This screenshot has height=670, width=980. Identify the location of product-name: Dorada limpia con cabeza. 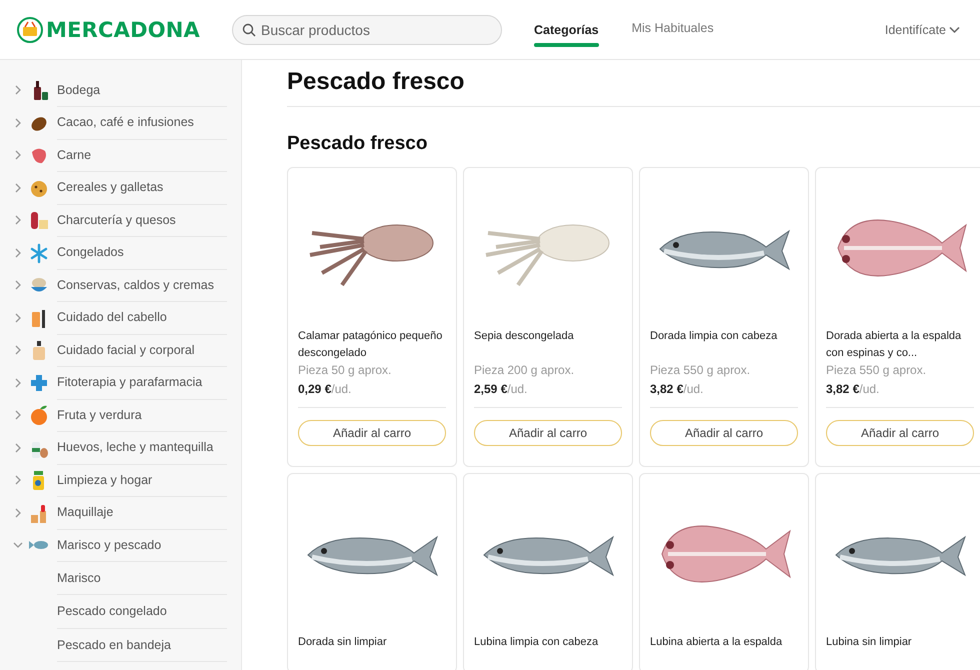
(714, 336).